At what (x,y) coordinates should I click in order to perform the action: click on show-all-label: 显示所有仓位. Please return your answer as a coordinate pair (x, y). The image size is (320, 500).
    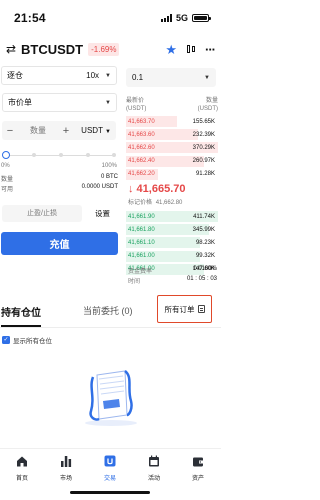
    Looking at the image, I should click on (32, 341).